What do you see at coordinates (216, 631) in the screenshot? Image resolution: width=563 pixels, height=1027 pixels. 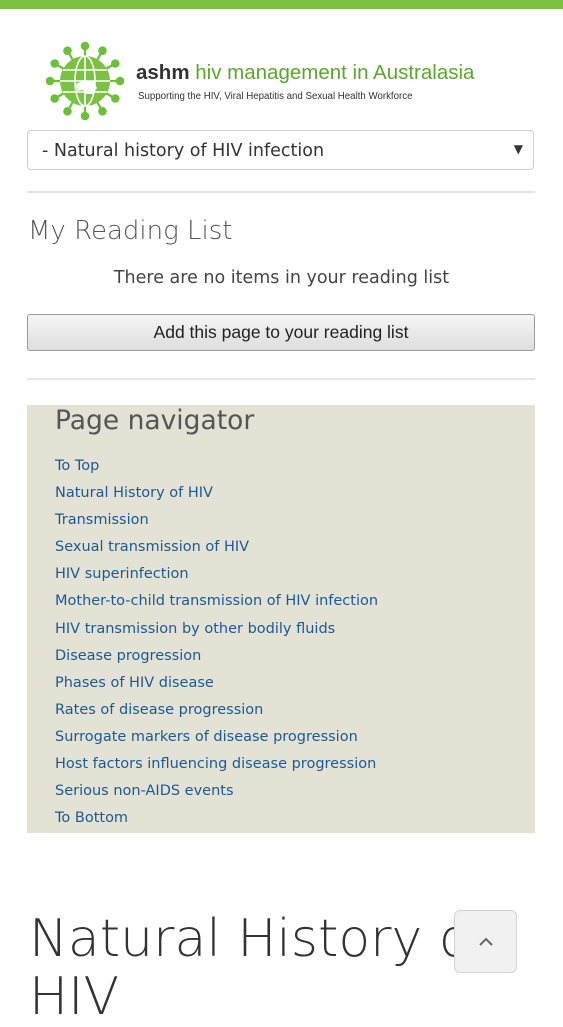 I see `nav-link-bodily-fluids: HIV transmission by other bodily fluids` at bounding box center [216, 631].